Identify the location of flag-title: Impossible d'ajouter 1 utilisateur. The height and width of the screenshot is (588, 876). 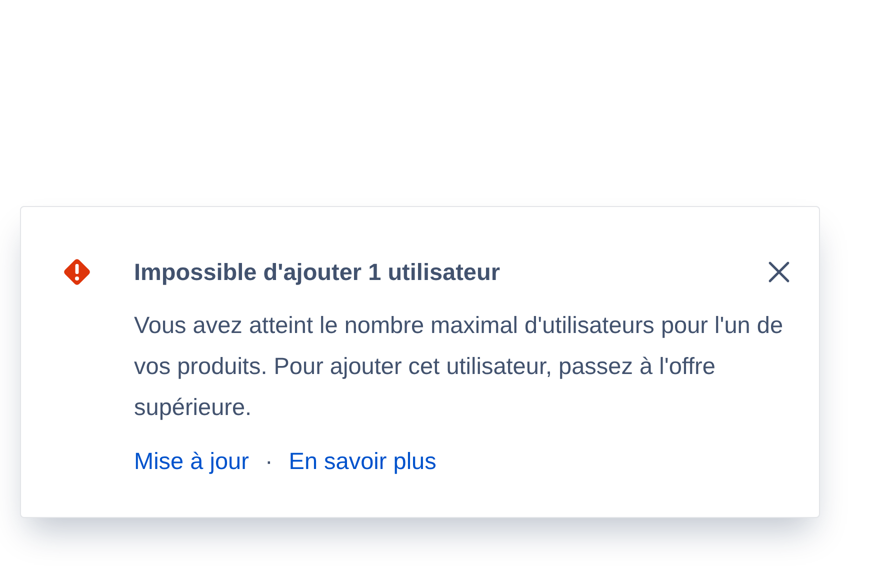
(317, 272).